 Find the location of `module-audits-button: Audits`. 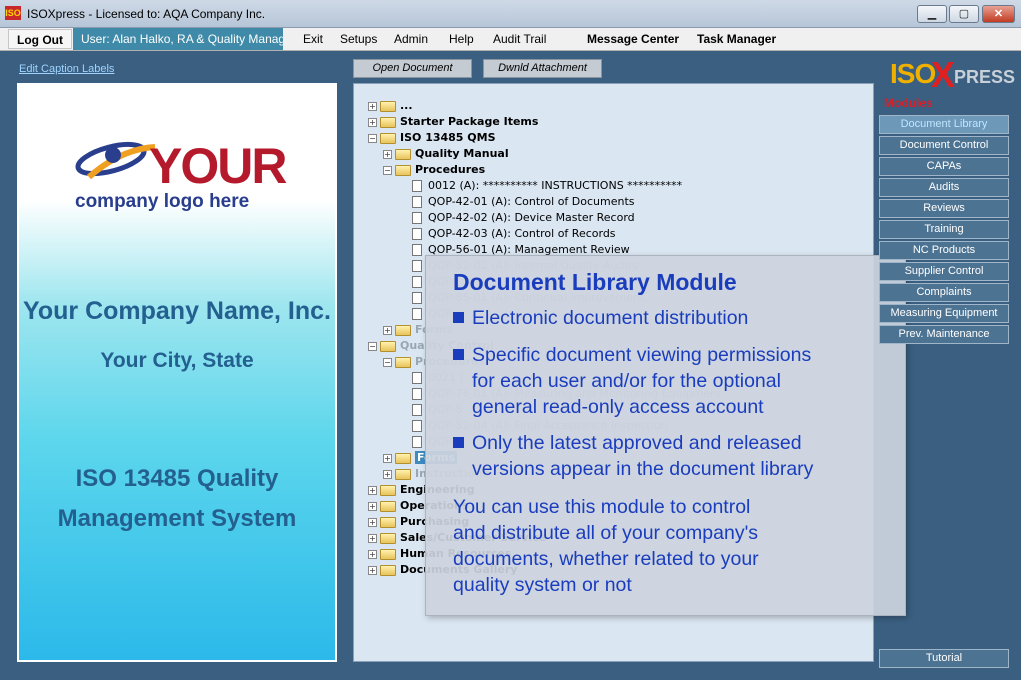

module-audits-button: Audits is located at coordinates (944, 187).